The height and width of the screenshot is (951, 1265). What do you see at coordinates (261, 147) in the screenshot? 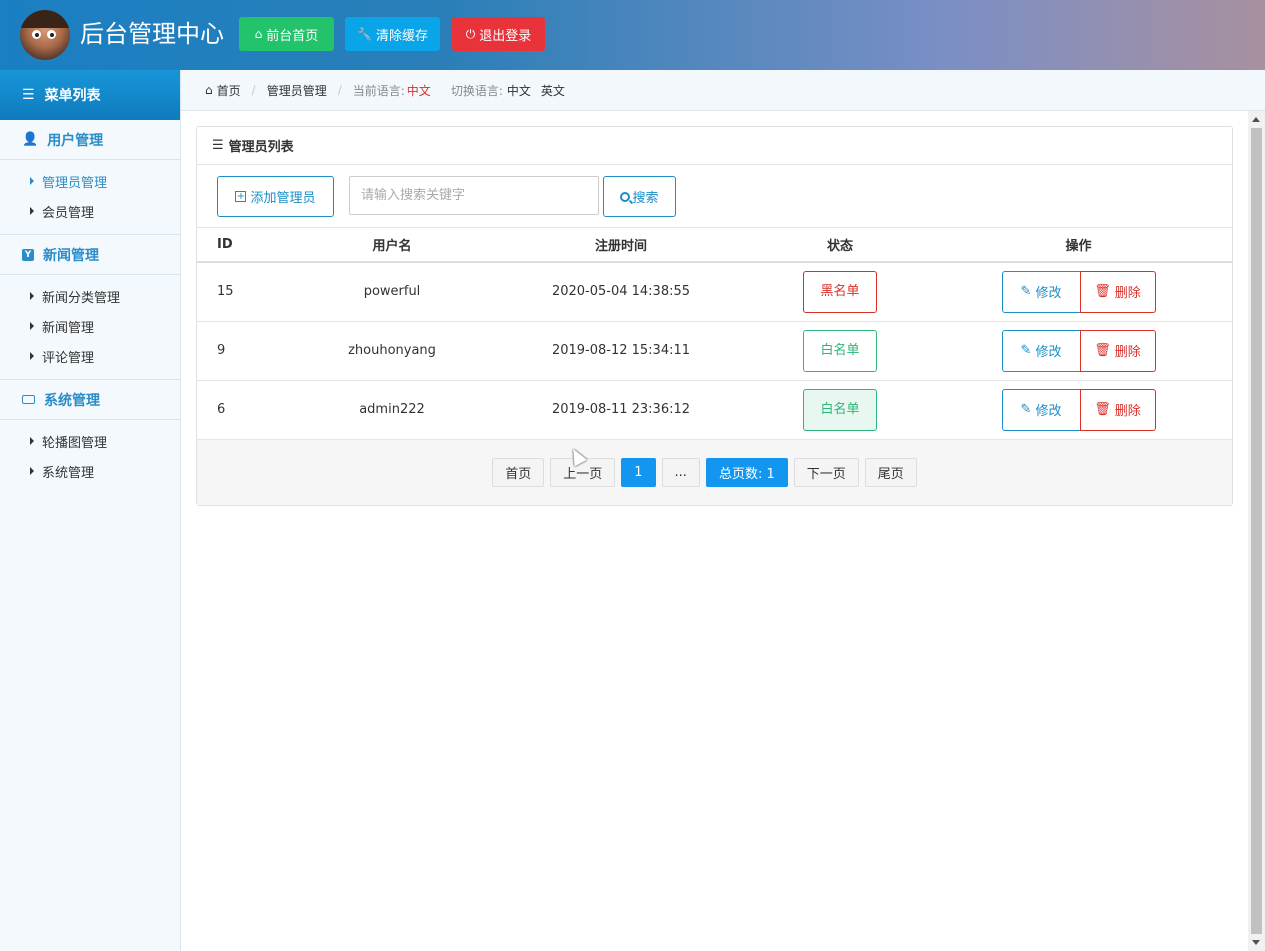
I see `panel-title: 管理员列表` at bounding box center [261, 147].